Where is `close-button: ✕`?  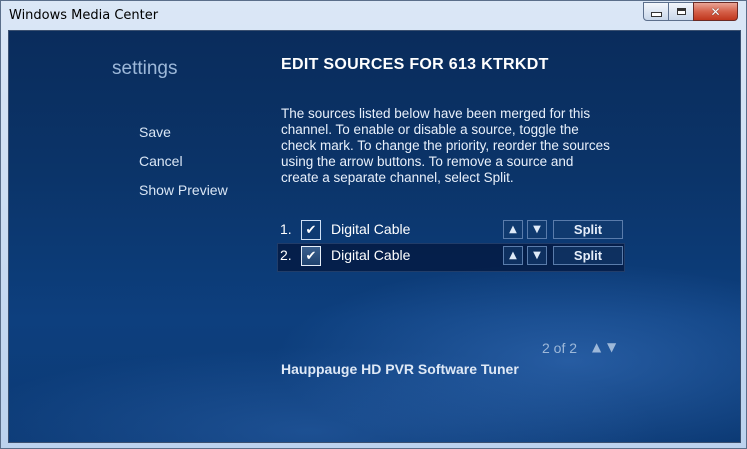
close-button: ✕ is located at coordinates (715, 11).